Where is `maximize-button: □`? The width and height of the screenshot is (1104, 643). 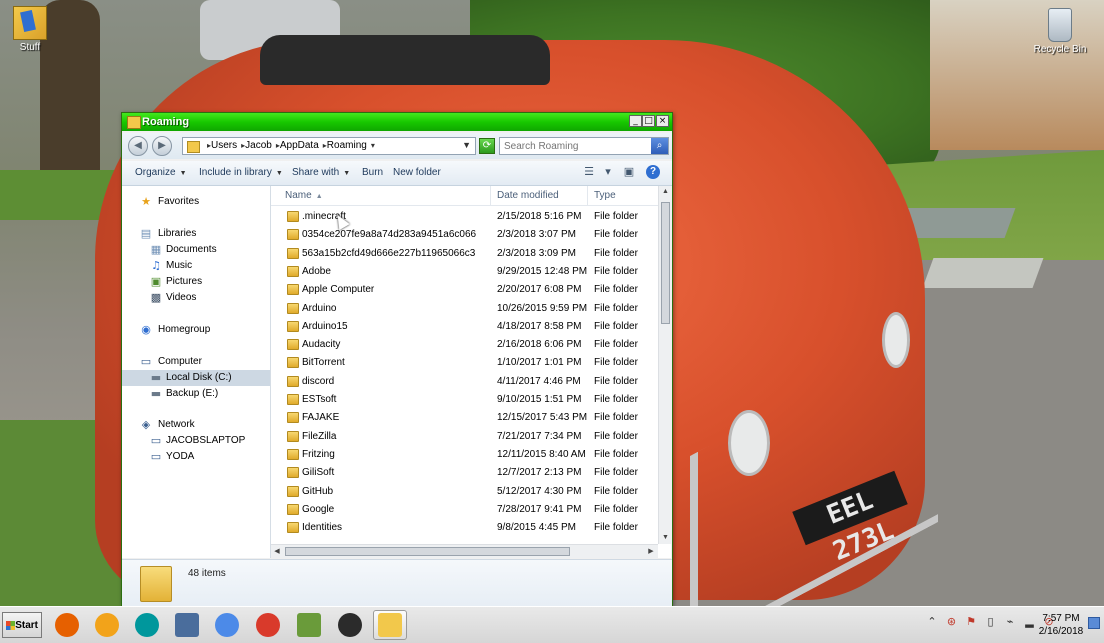 maximize-button: □ is located at coordinates (648, 121).